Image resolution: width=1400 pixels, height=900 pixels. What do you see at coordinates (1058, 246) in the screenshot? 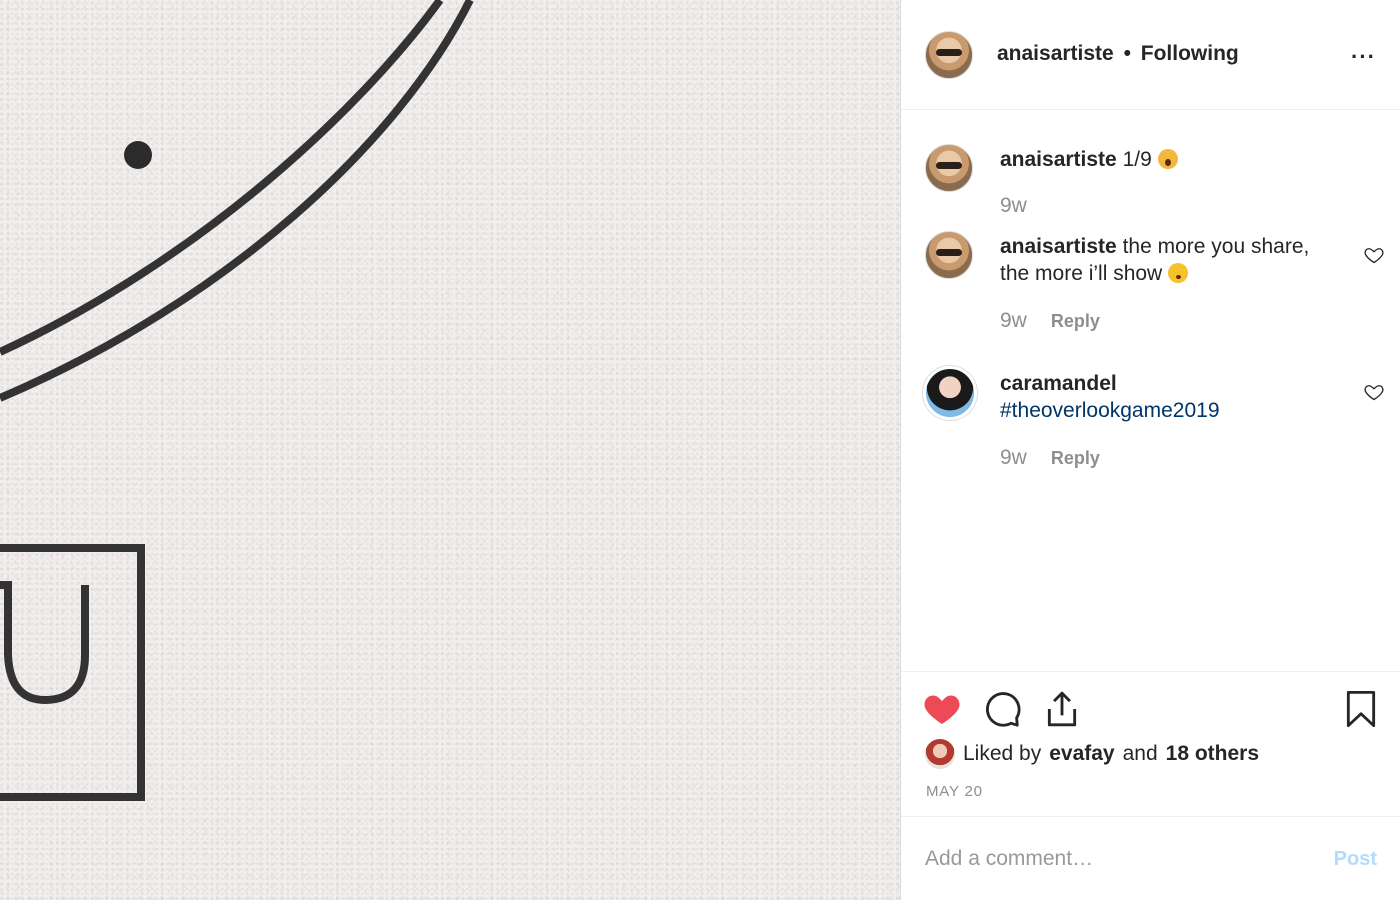
I see `comment-username: anaisartiste` at bounding box center [1058, 246].